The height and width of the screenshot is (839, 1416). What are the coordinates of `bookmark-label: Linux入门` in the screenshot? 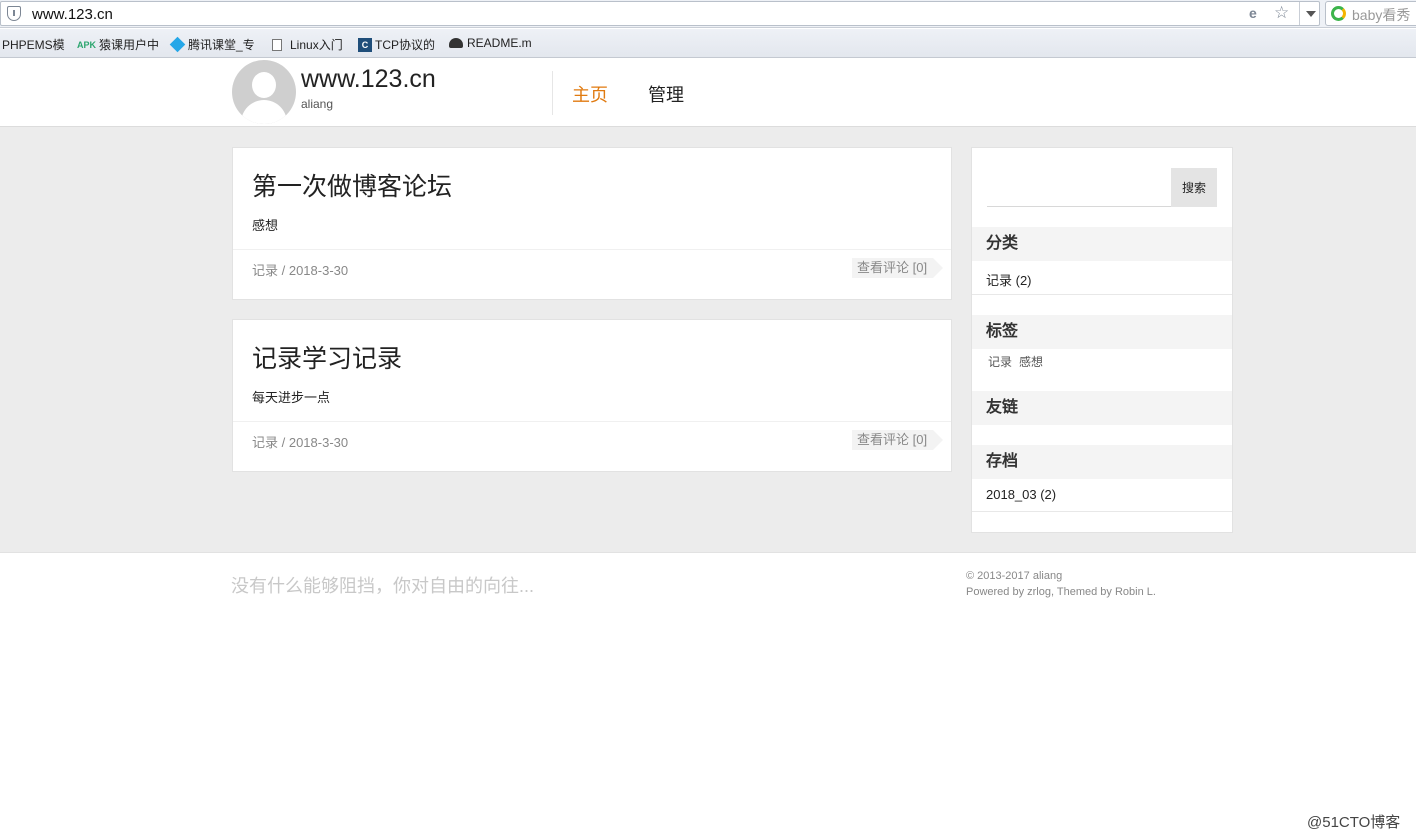 It's located at (316, 45).